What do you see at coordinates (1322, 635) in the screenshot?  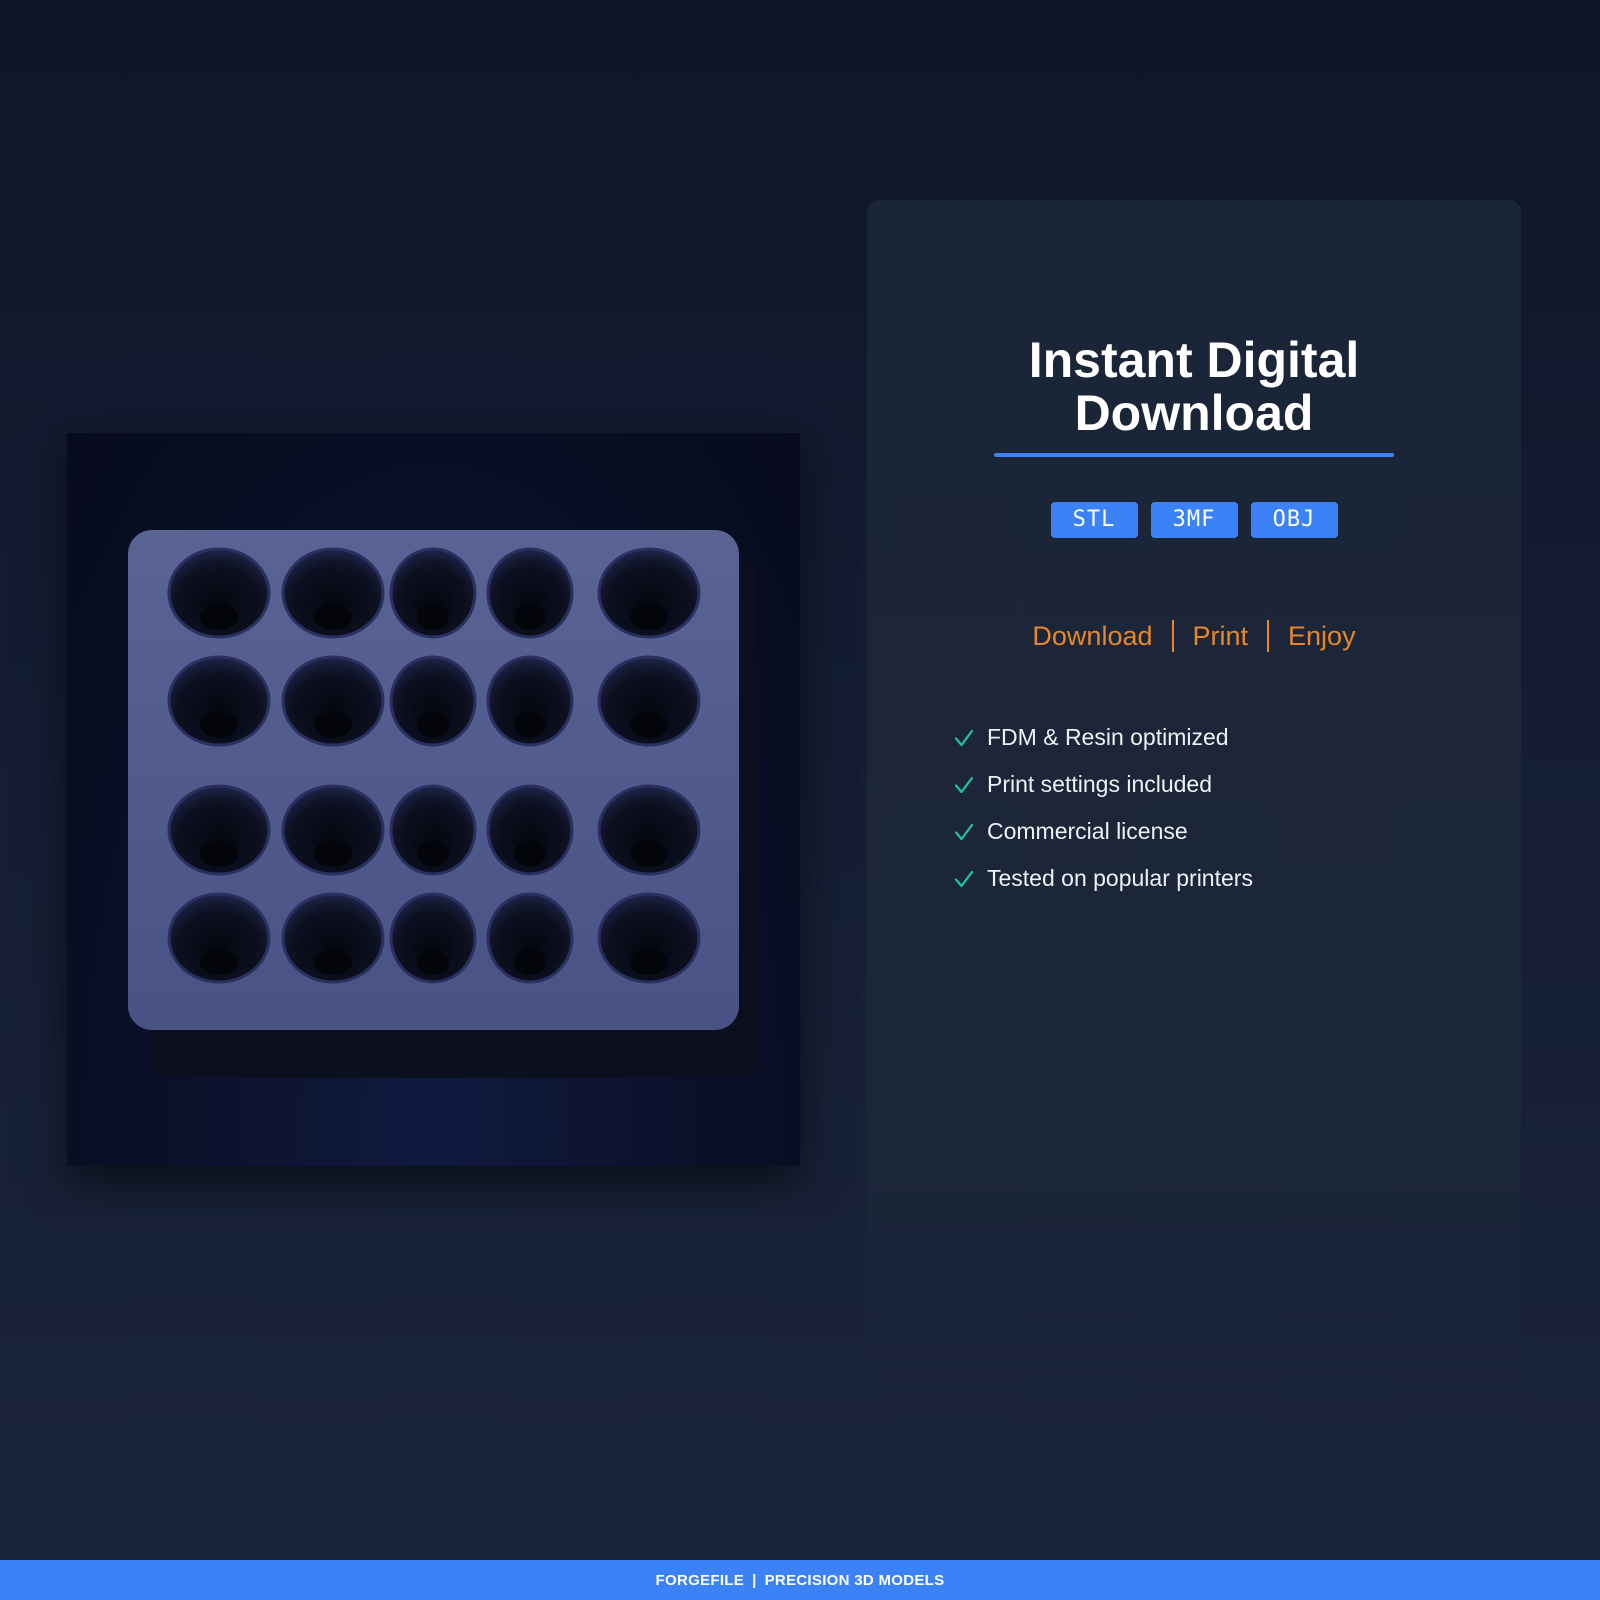 I see `workflow-step-enjoy: Enjoy` at bounding box center [1322, 635].